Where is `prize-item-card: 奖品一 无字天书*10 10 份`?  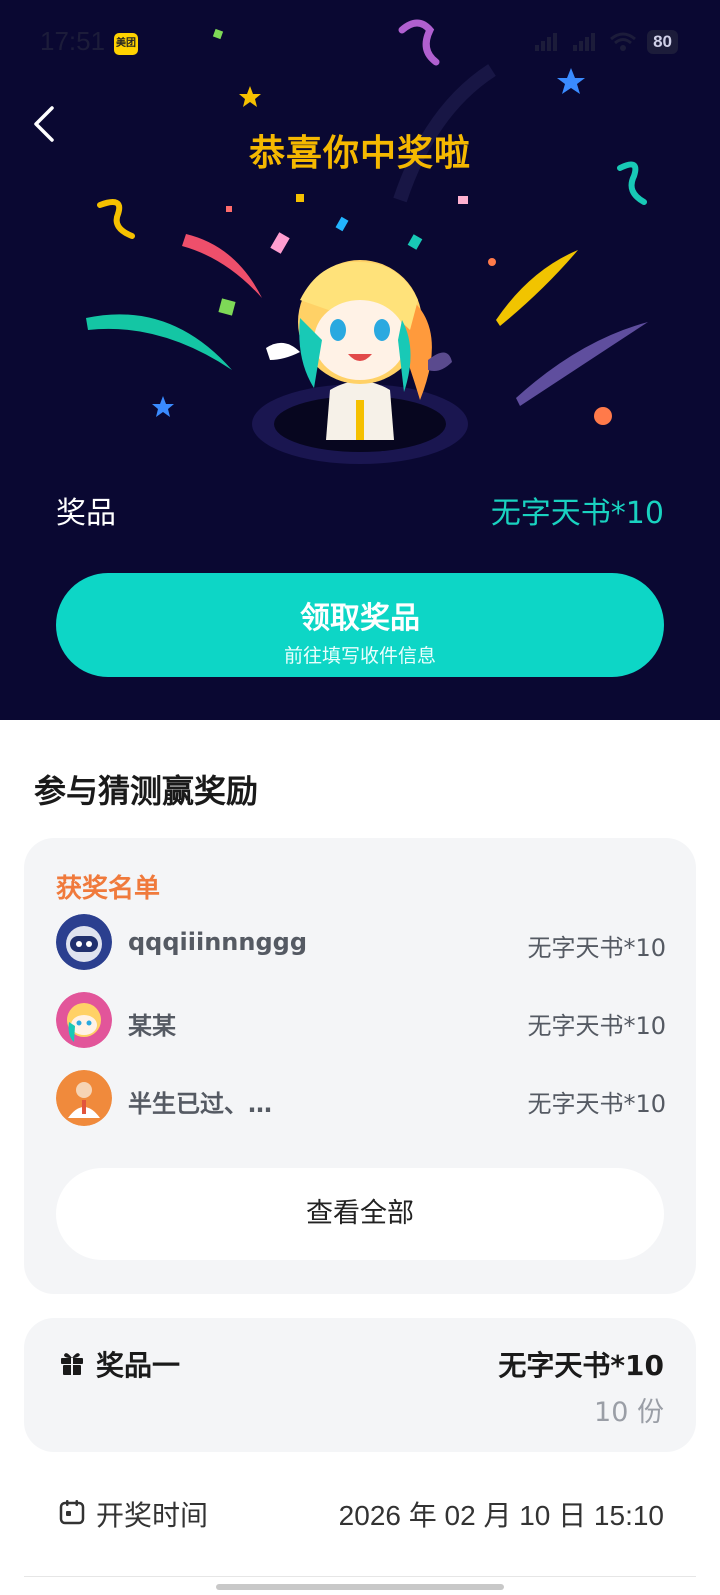
prize-item-card: 奖品一 无字天书*10 10 份 is located at coordinates (360, 1385).